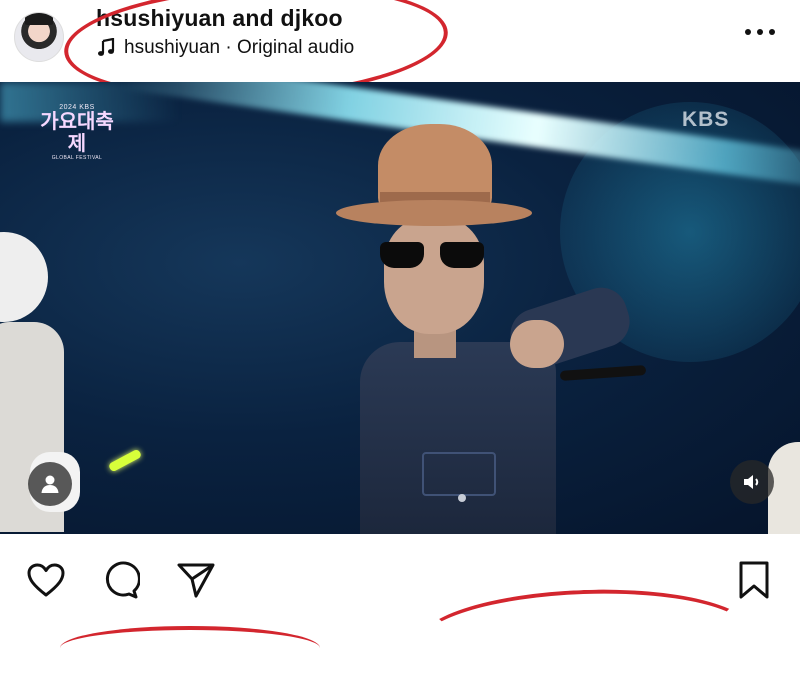 This screenshot has width=800, height=694. I want to click on sound-toggle-button, so click(752, 482).